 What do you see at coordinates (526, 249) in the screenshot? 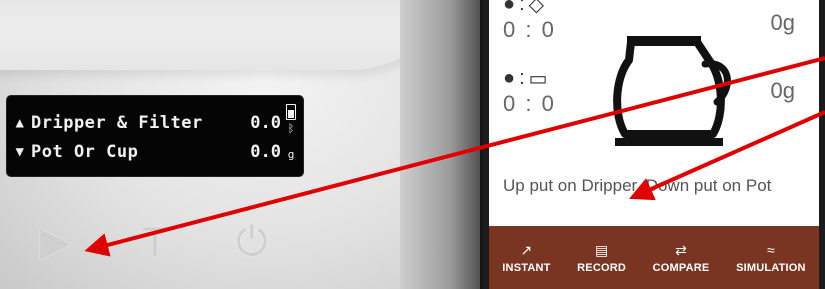
I see `trend-icon: ↗` at bounding box center [526, 249].